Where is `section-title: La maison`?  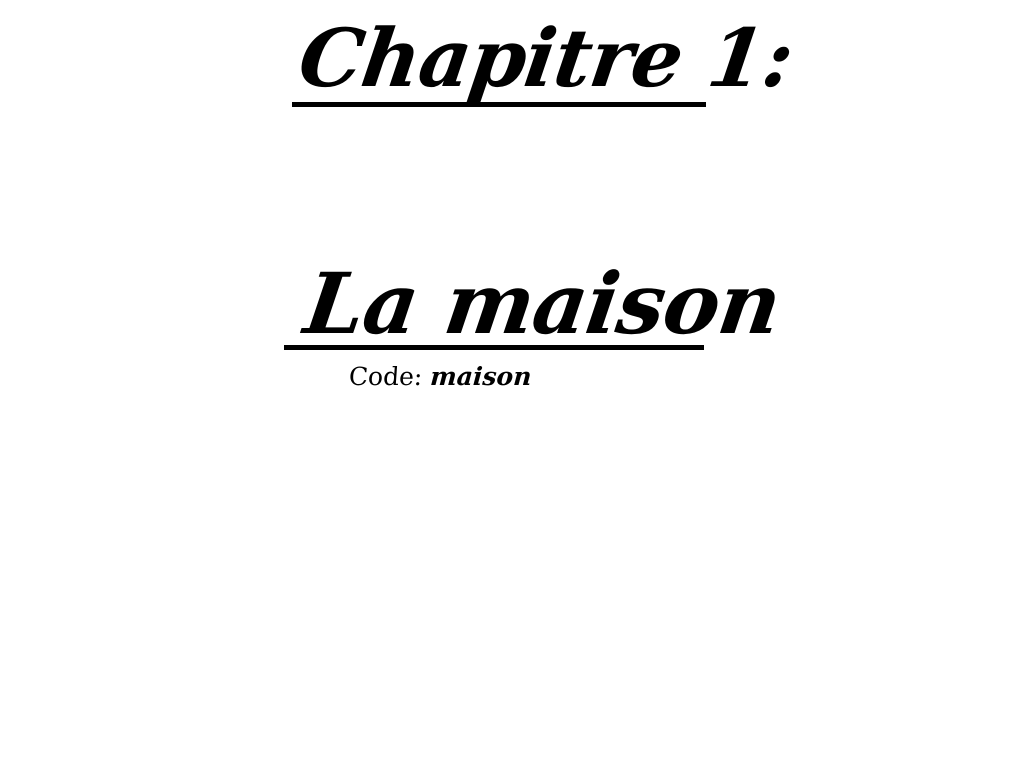 section-title: La maison is located at coordinates (543, 303).